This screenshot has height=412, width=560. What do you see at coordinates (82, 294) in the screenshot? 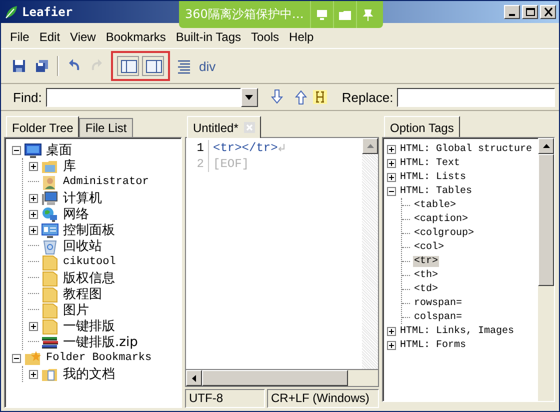
I see `tree-item: 教程图` at bounding box center [82, 294].